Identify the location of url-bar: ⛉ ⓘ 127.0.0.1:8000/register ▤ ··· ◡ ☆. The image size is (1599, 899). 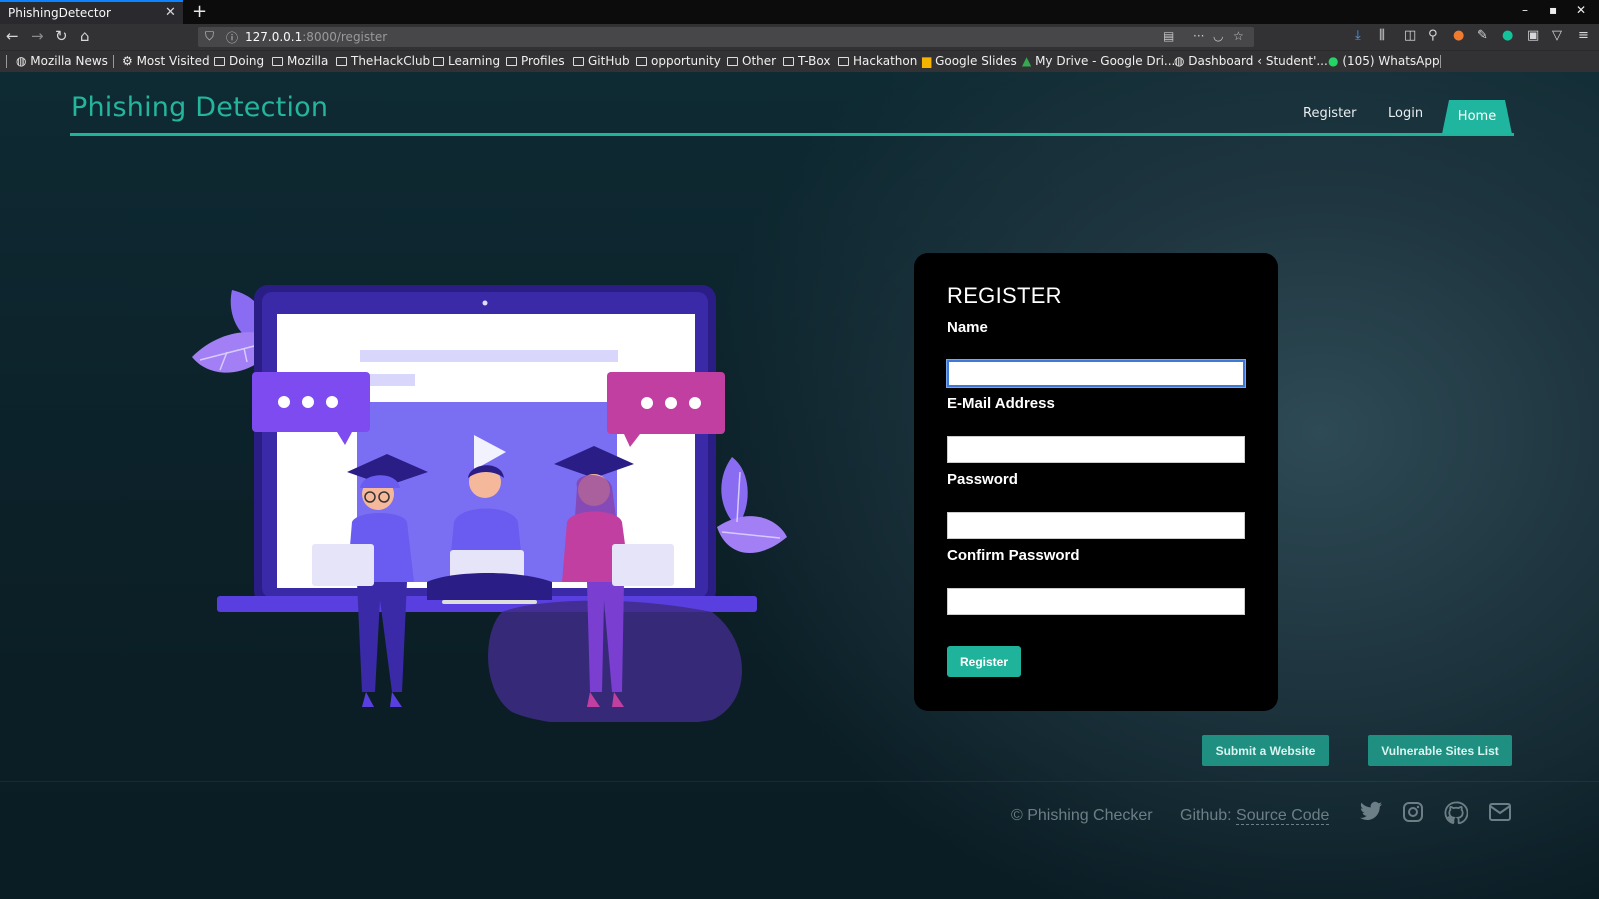
(726, 37).